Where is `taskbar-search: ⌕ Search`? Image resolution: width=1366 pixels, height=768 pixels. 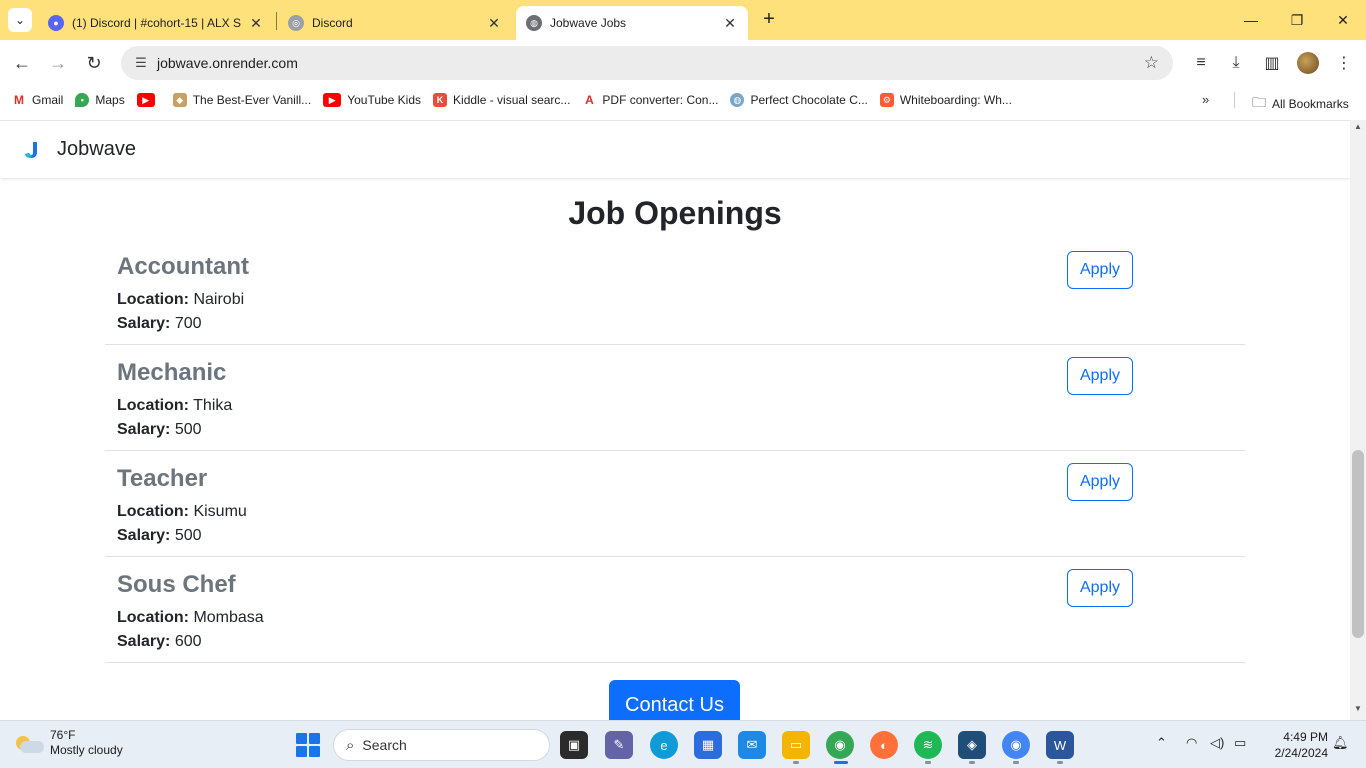 taskbar-search: ⌕ Search is located at coordinates (441, 745).